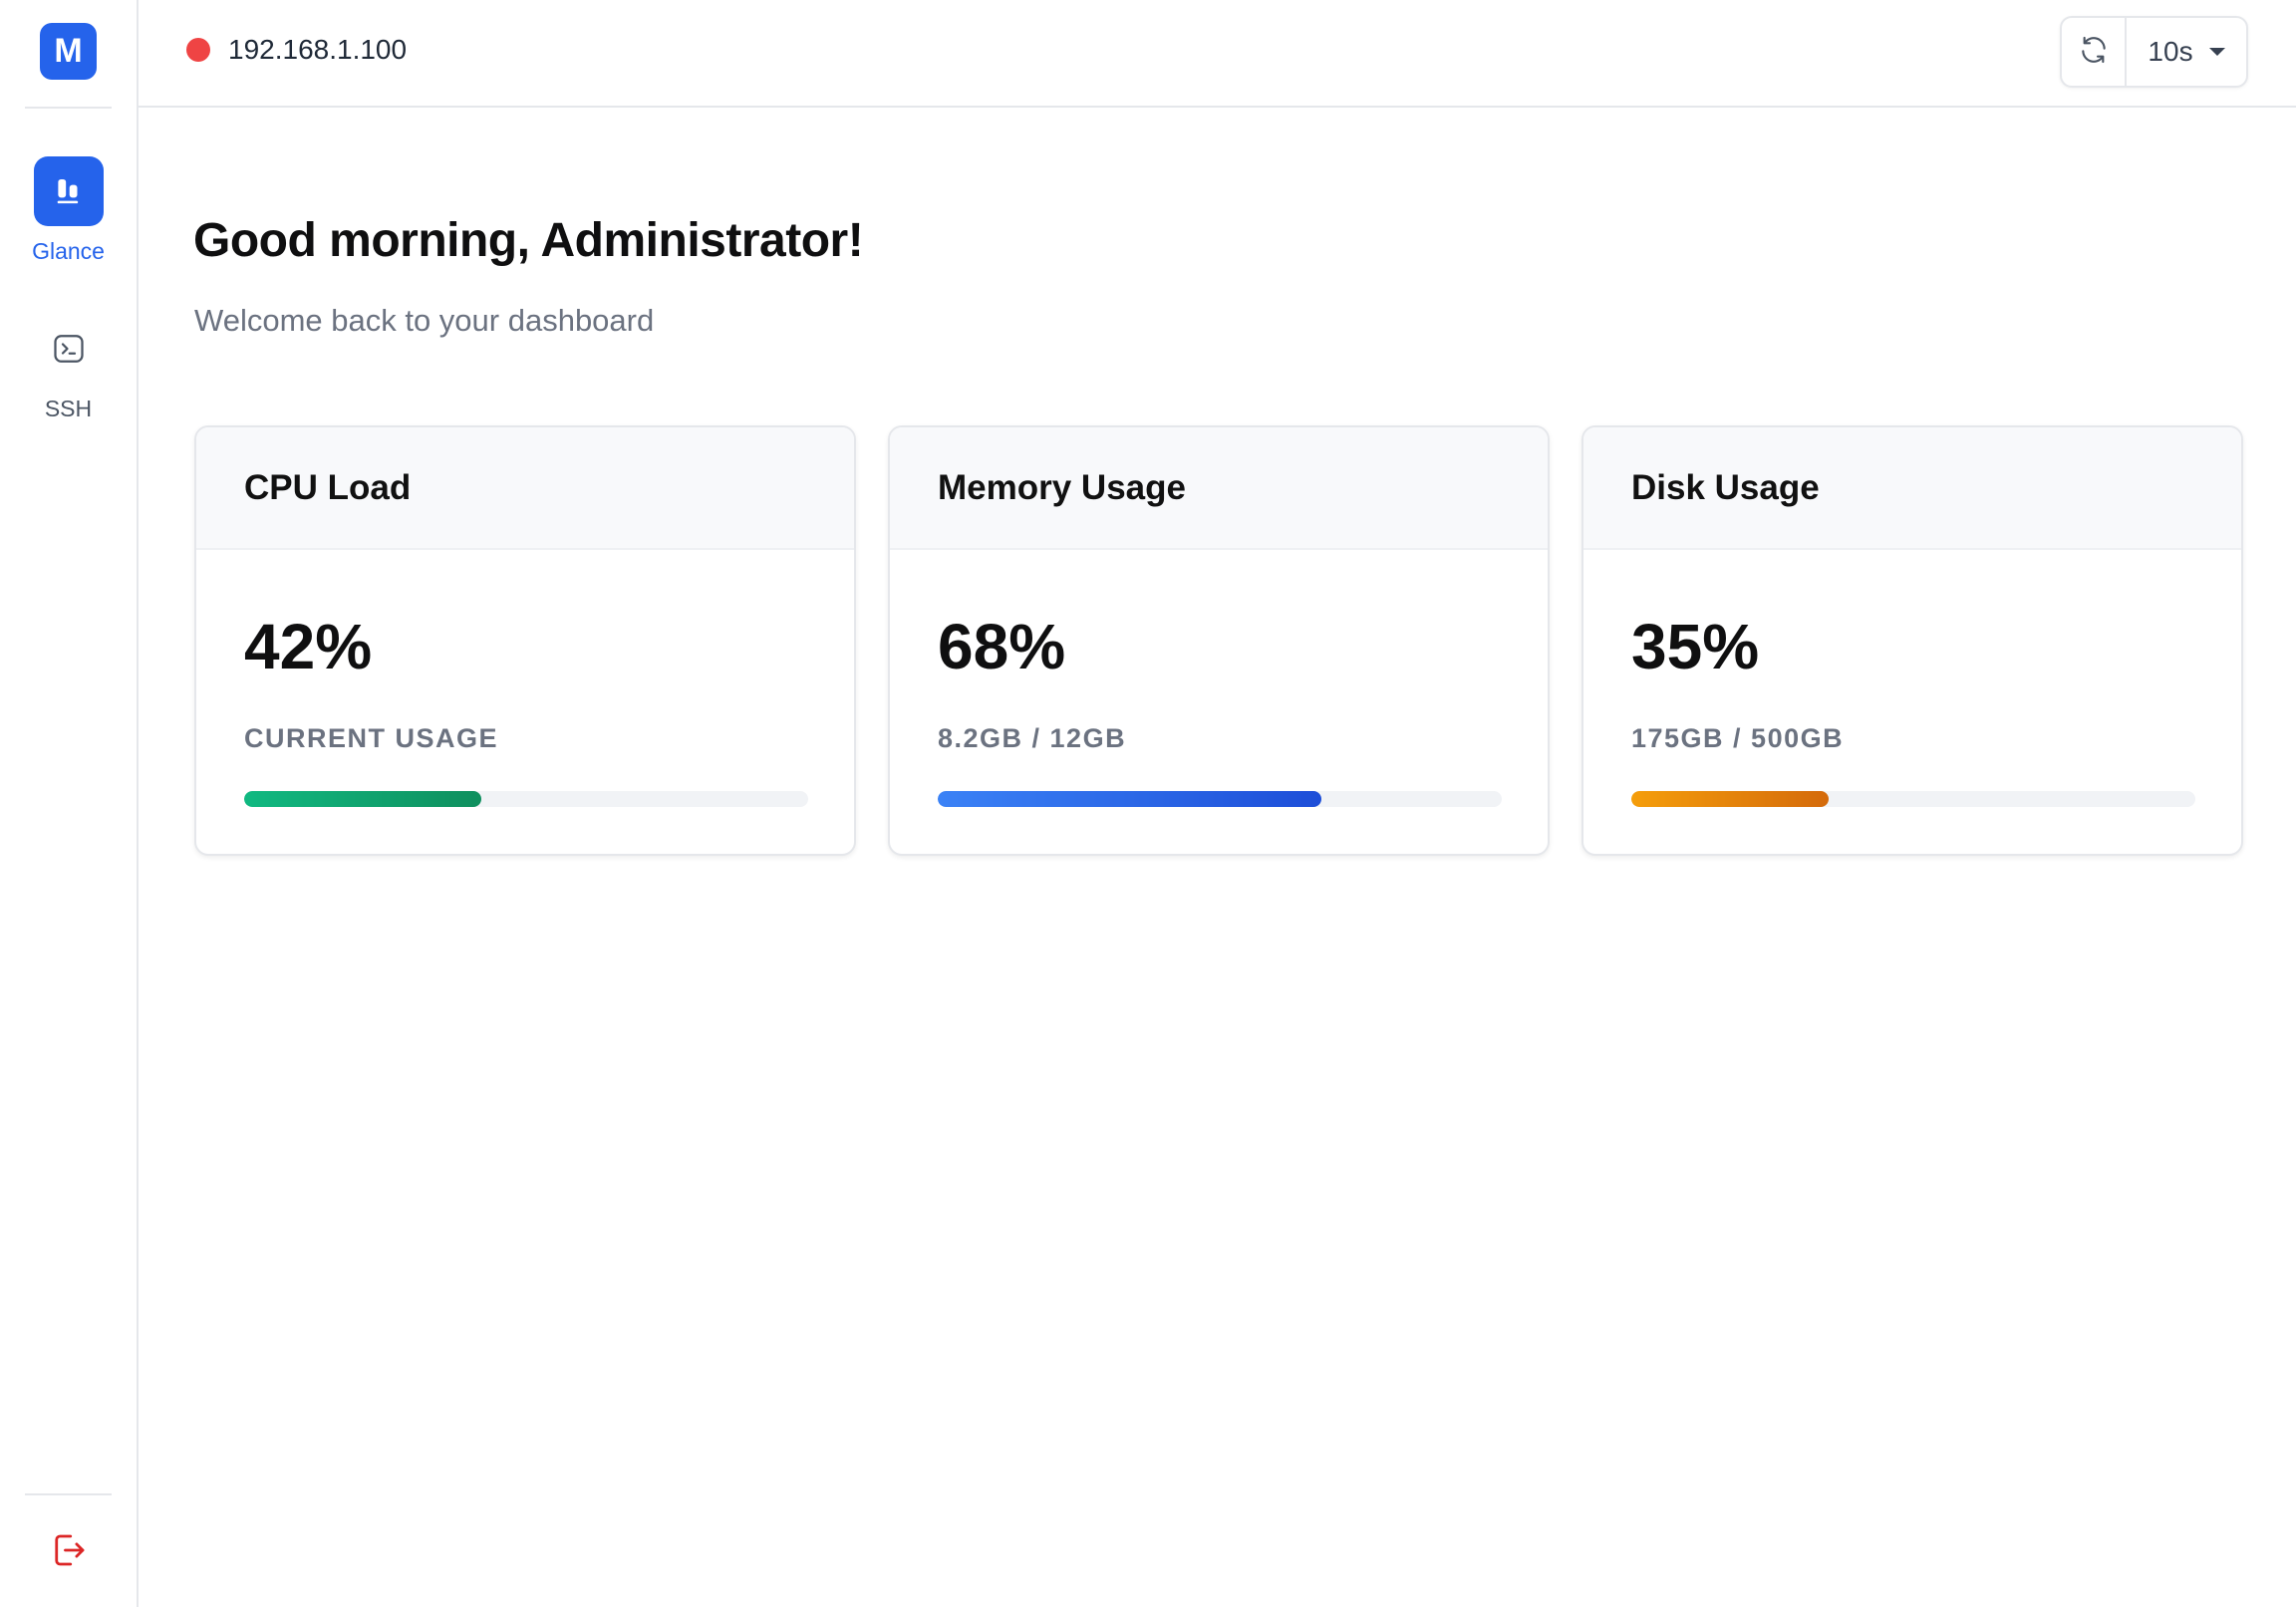 The height and width of the screenshot is (1607, 2296). What do you see at coordinates (198, 50) in the screenshot?
I see `connection-status-dot` at bounding box center [198, 50].